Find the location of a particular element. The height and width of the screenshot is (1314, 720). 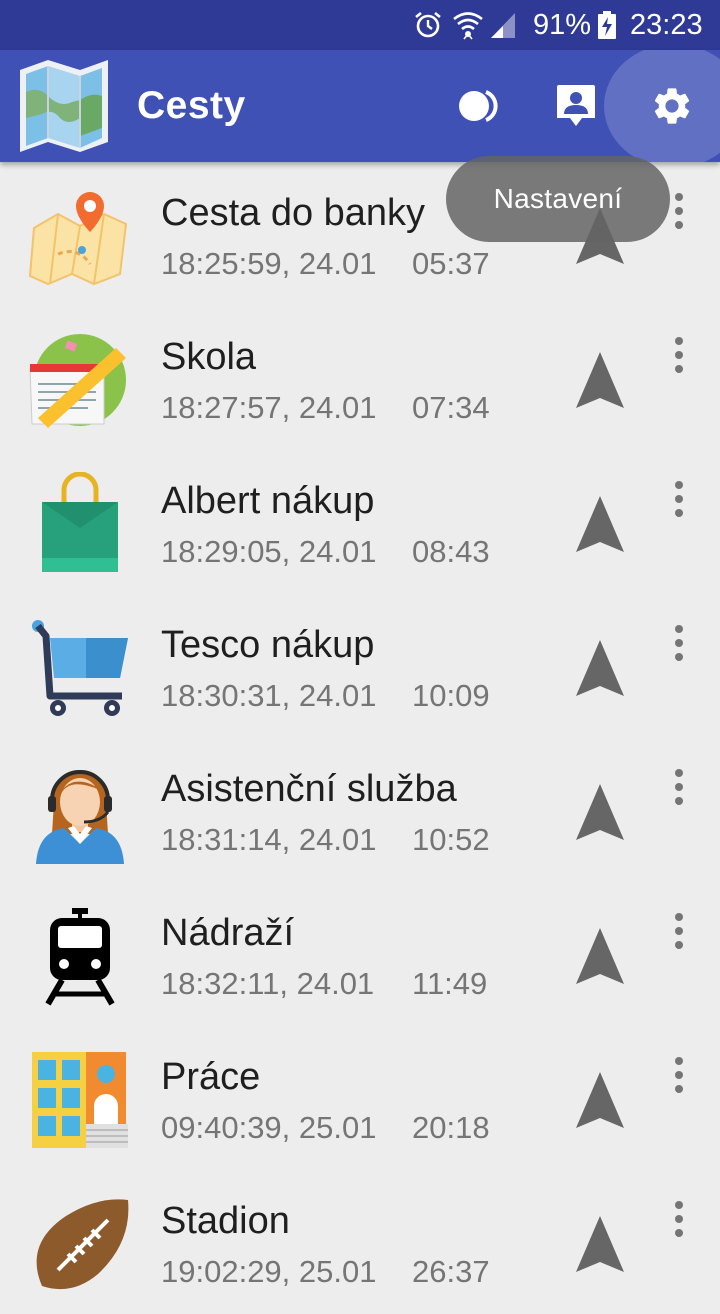

route-datetime: 18:31:14, 24.01 is located at coordinates (269, 839).